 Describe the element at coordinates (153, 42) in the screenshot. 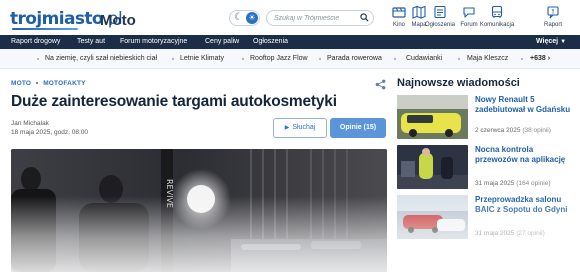

I see `nav-forum-motoryzacyjne: Forum motoryzacyjne` at that location.